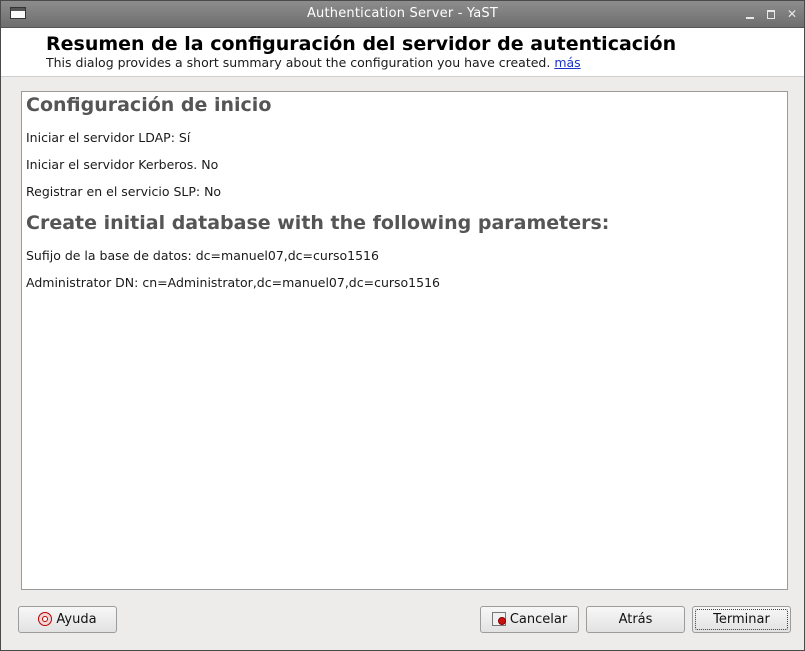 The image size is (805, 651). What do you see at coordinates (45, 618) in the screenshot?
I see `help-icon` at bounding box center [45, 618].